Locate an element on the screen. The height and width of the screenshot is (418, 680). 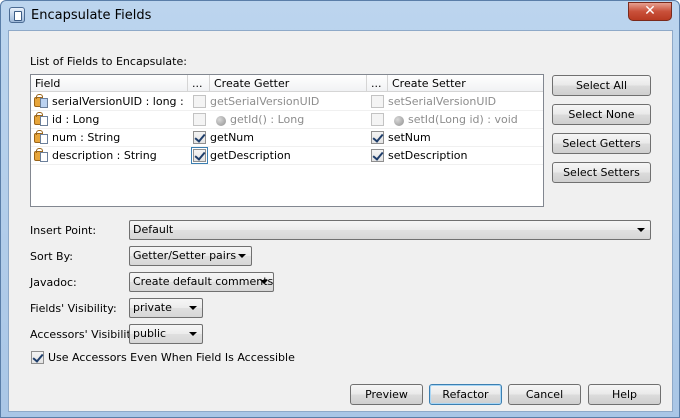
app-icon is located at coordinates (17, 15).